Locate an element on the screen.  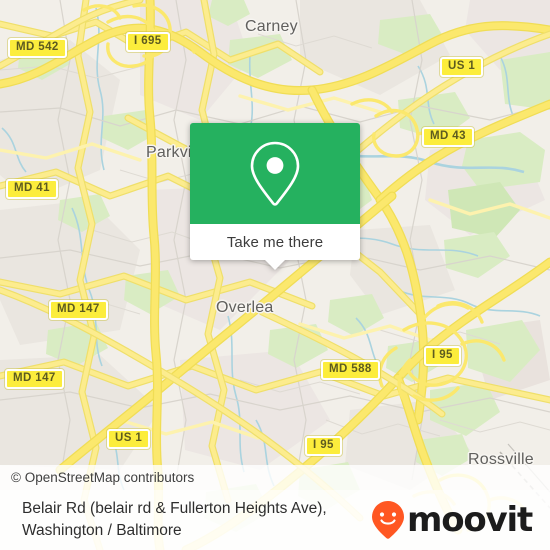
stop-title-line2: Washington / Baltimore is located at coordinates (102, 530).